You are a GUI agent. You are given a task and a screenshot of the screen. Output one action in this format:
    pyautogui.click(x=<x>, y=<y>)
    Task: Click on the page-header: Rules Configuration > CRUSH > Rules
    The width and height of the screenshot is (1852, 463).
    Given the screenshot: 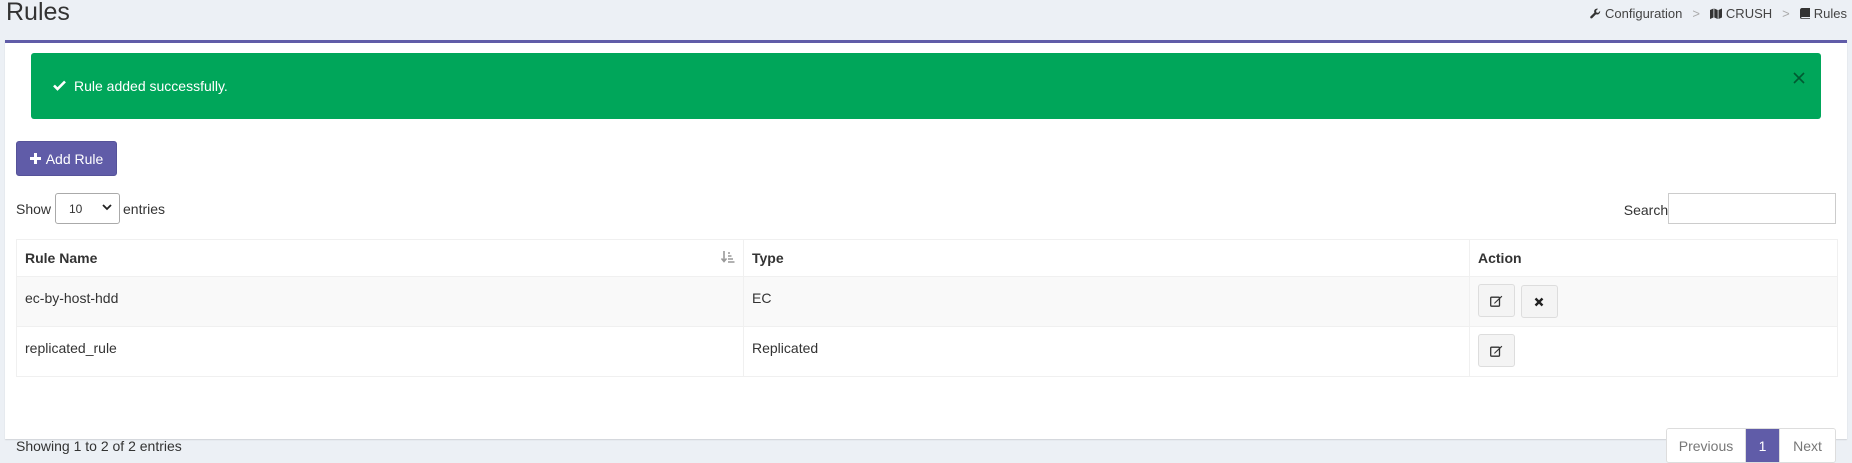 What is the action you would take?
    pyautogui.click(x=926, y=20)
    